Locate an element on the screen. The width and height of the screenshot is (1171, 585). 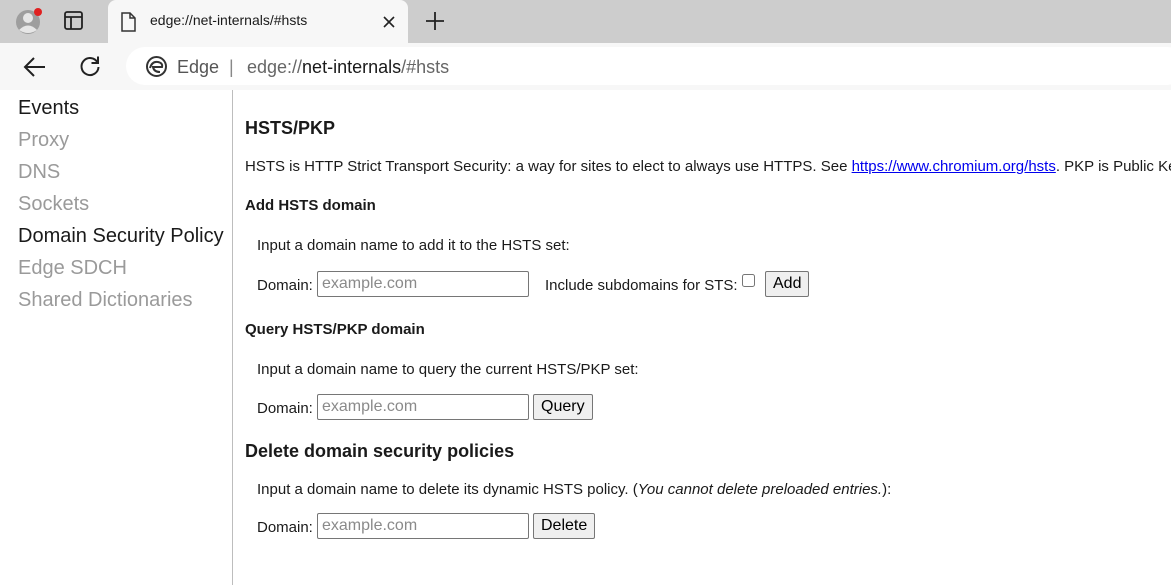
tab-actions-icon is located at coordinates (74, 21).